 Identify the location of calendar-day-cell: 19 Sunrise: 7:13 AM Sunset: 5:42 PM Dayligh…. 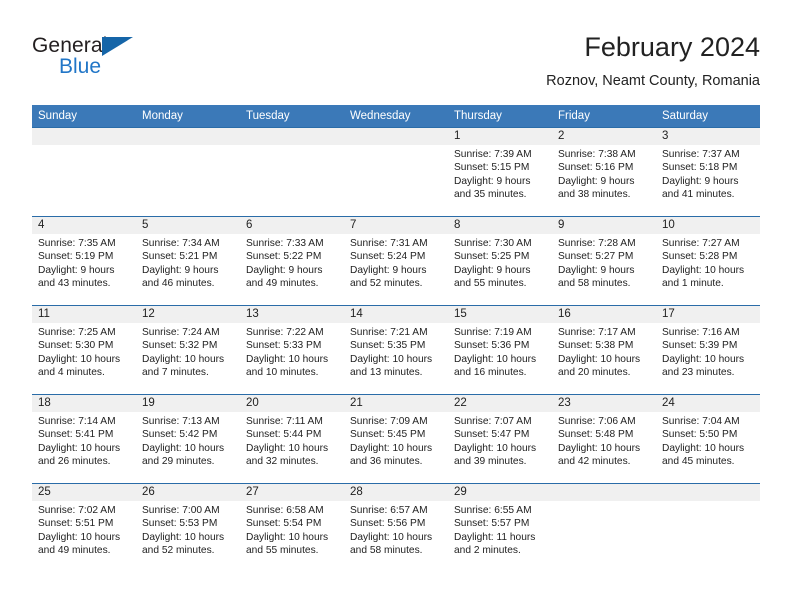
(188, 439).